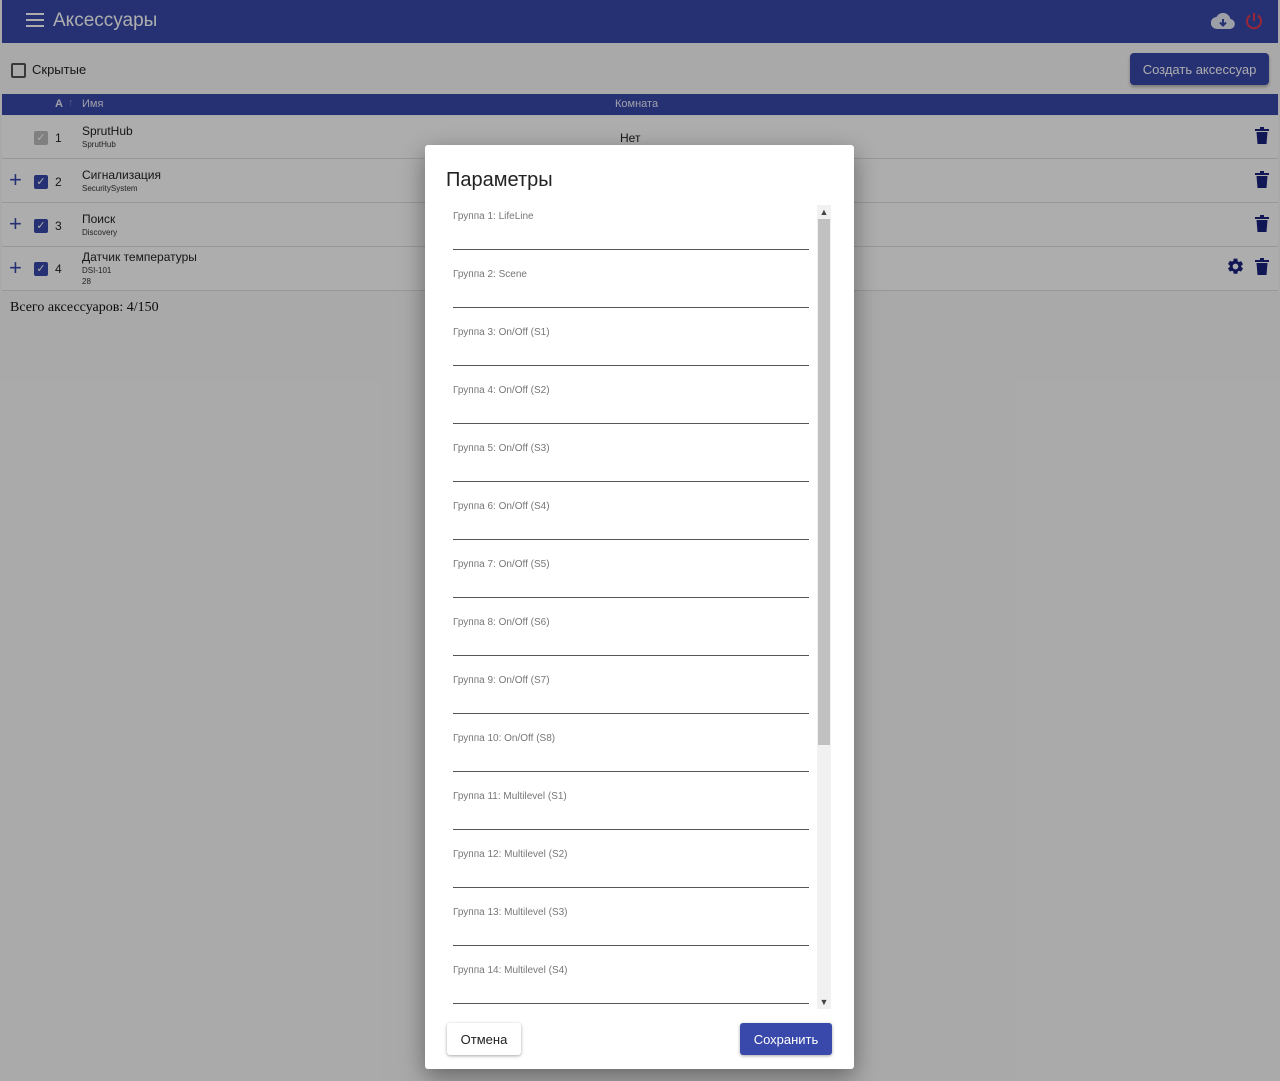 This screenshot has width=1280, height=1081. Describe the element at coordinates (631, 284) in the screenshot. I see `group-2-field: Группа 2: Scene` at that location.